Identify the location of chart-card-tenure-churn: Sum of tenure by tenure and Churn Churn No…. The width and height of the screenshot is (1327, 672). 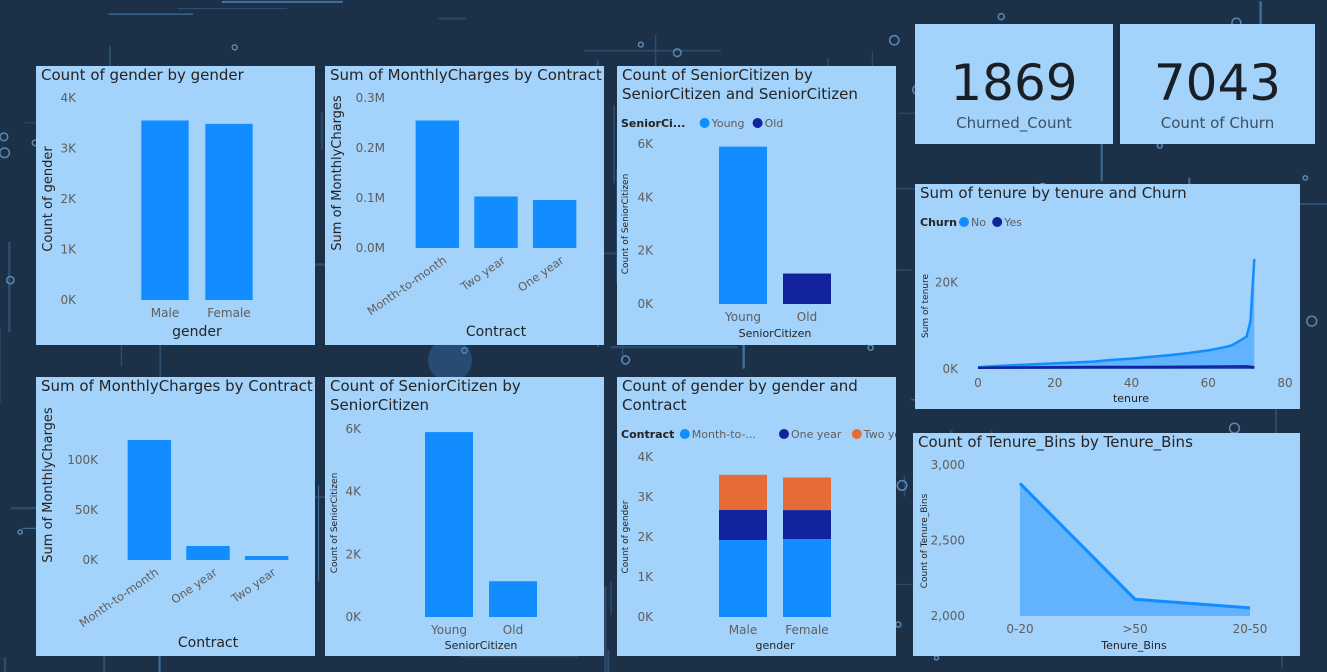
(1107, 296).